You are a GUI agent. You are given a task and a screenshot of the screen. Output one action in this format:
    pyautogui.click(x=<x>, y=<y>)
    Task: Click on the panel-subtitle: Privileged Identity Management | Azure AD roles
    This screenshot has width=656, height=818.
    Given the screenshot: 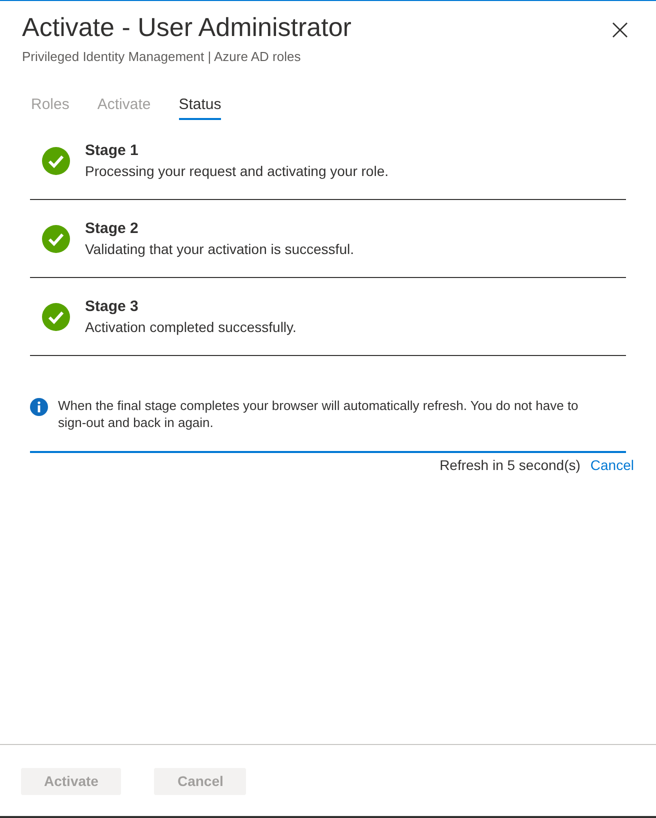 What is the action you would take?
    pyautogui.click(x=162, y=57)
    